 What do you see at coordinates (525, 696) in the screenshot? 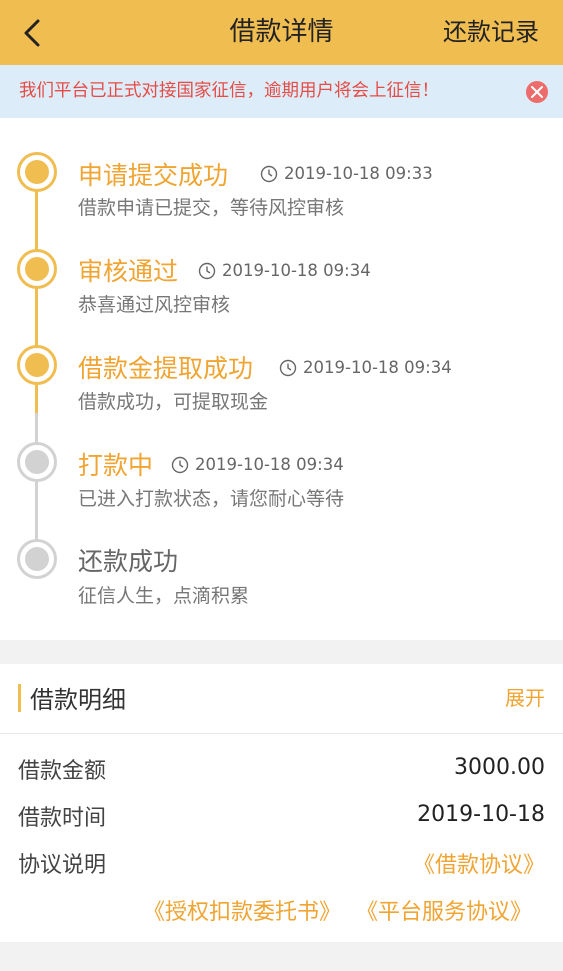
I see `expand-button: 展开` at bounding box center [525, 696].